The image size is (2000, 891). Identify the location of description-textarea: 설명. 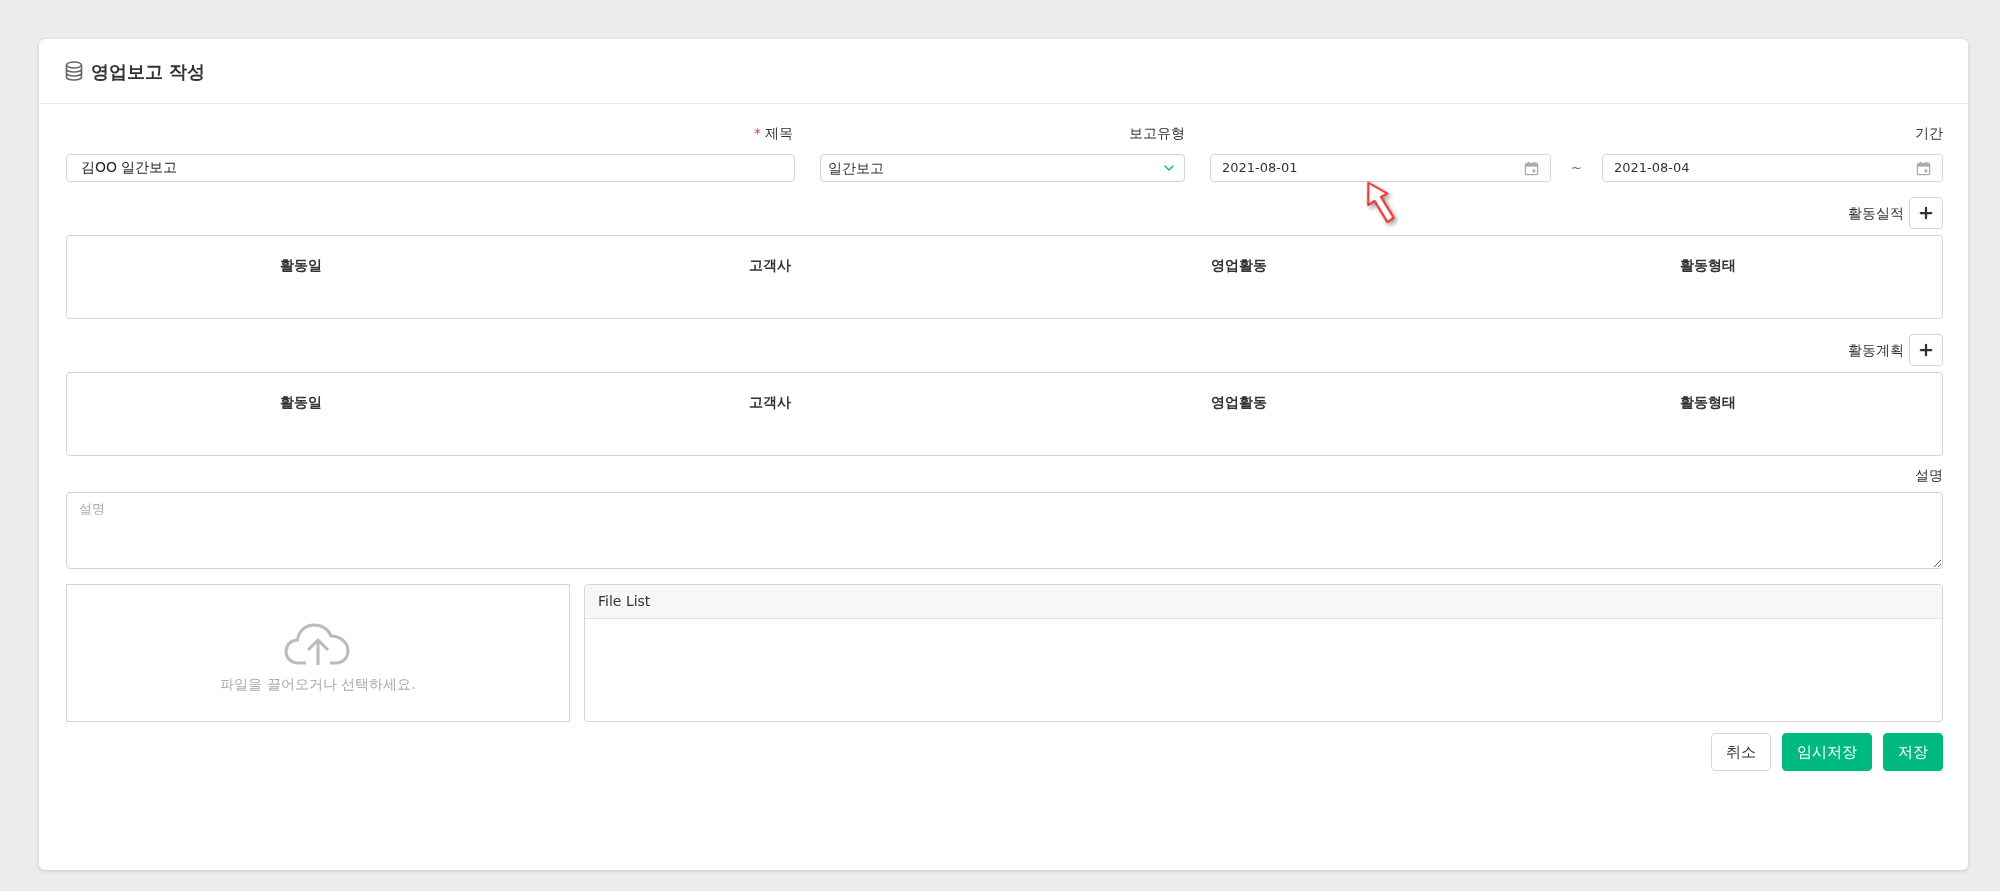
(1004, 530).